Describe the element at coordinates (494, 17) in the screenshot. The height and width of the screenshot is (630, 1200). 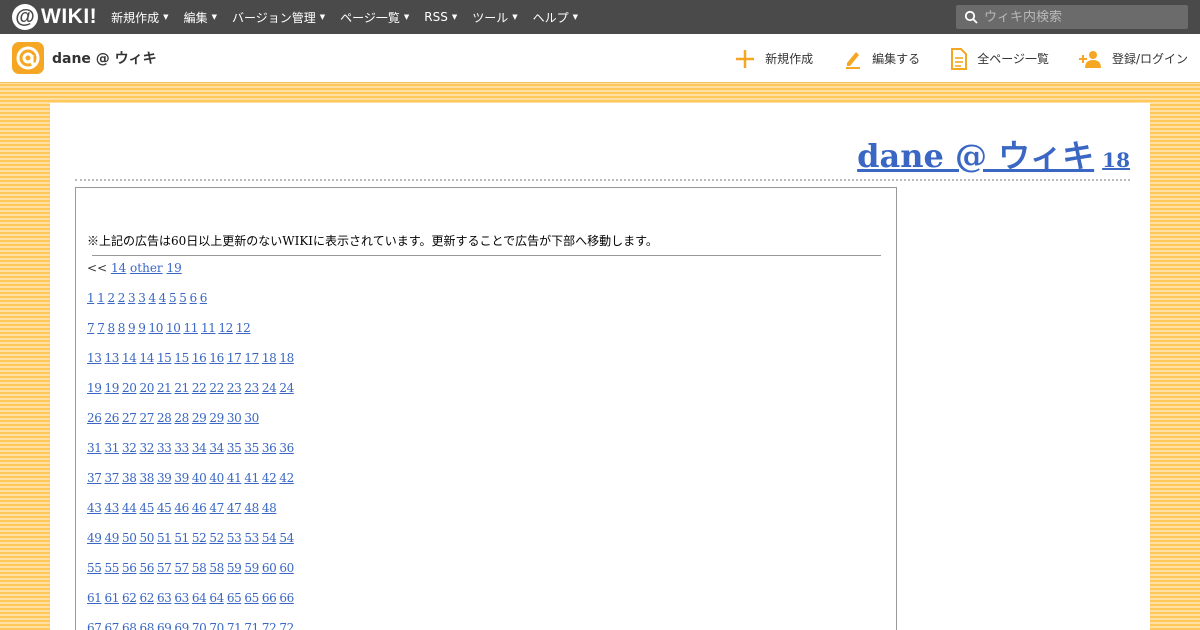
I see `menu-tools: ツール ▼` at that location.